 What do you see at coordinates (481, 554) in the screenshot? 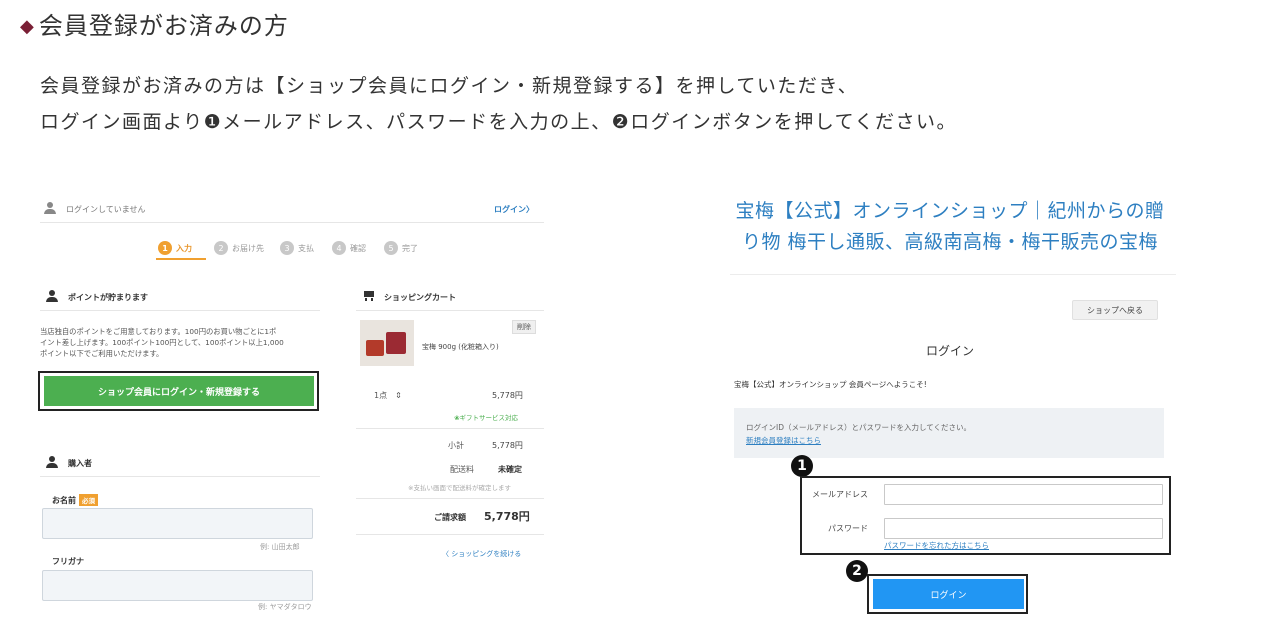
I see `continue-shopping-link: 〈 ショッピングを続ける` at bounding box center [481, 554].